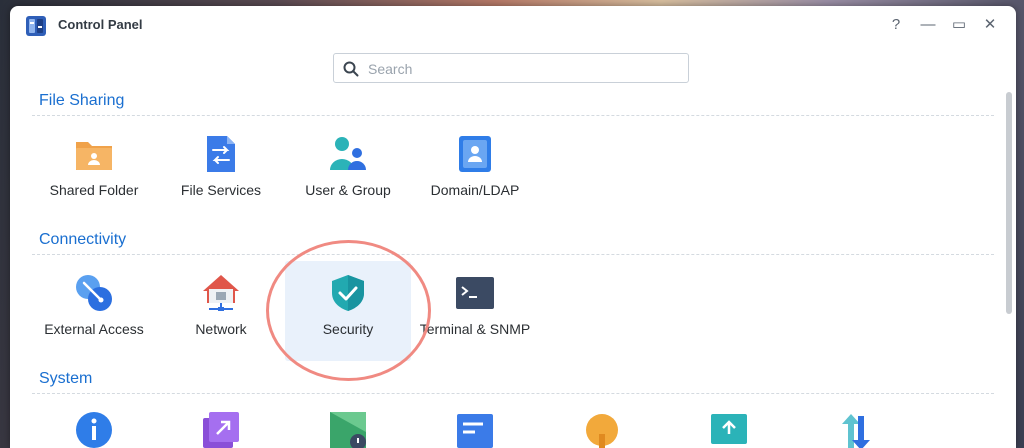 The height and width of the screenshot is (448, 1024). What do you see at coordinates (348, 172) in the screenshot?
I see `item-user-group: User & Group` at bounding box center [348, 172].